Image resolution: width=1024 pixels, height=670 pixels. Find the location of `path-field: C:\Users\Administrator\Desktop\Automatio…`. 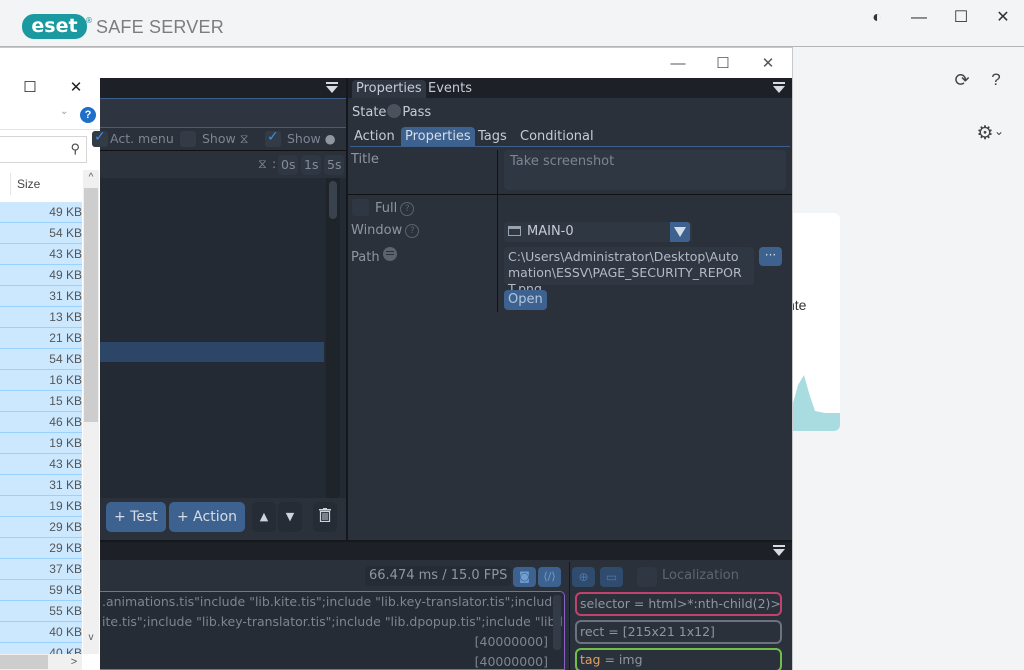

path-field: C:\Users\Administrator\Desktop\Automatio… is located at coordinates (629, 271).